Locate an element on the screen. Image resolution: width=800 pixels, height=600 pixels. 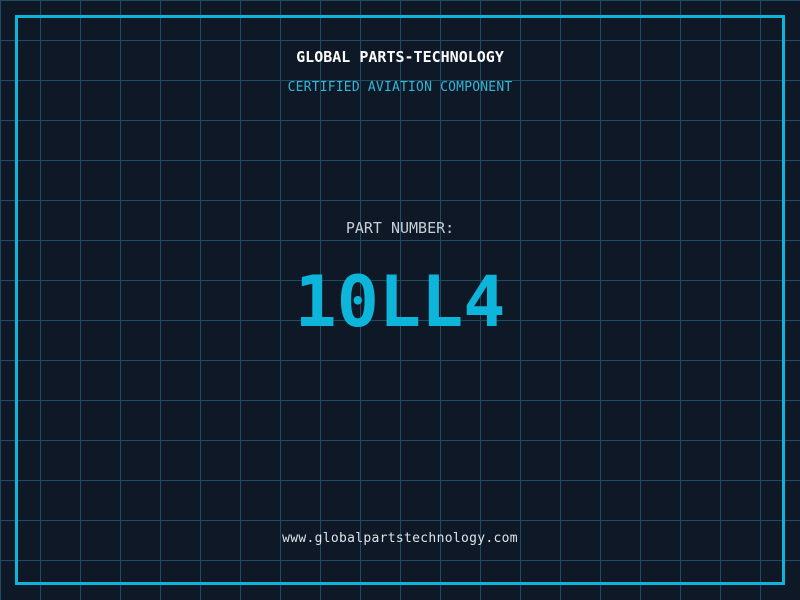
page-title: GLOBAL PARTS-TECHNOLOGY is located at coordinates (400, 57).